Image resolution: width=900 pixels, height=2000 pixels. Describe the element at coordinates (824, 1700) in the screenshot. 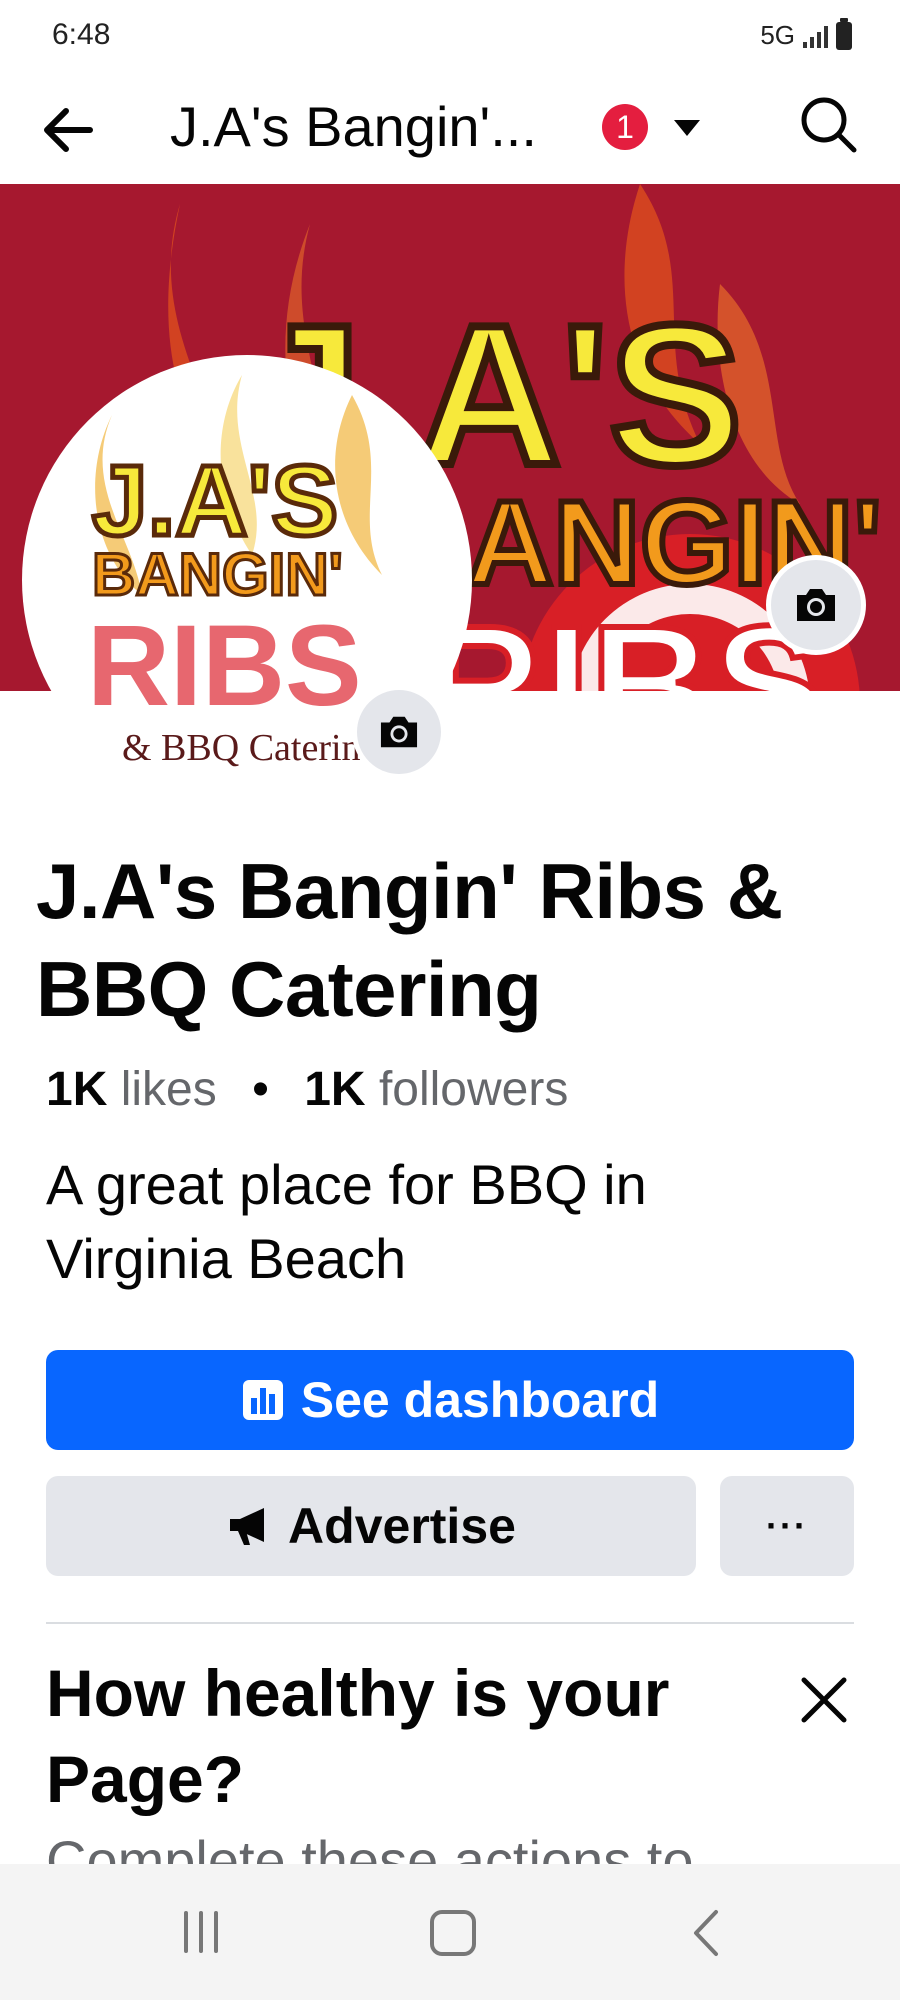

I see `close-icon` at that location.